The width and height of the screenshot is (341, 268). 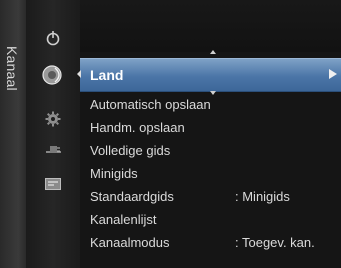 What do you see at coordinates (79, 74) in the screenshot?
I see `selection-pointer-icon` at bounding box center [79, 74].